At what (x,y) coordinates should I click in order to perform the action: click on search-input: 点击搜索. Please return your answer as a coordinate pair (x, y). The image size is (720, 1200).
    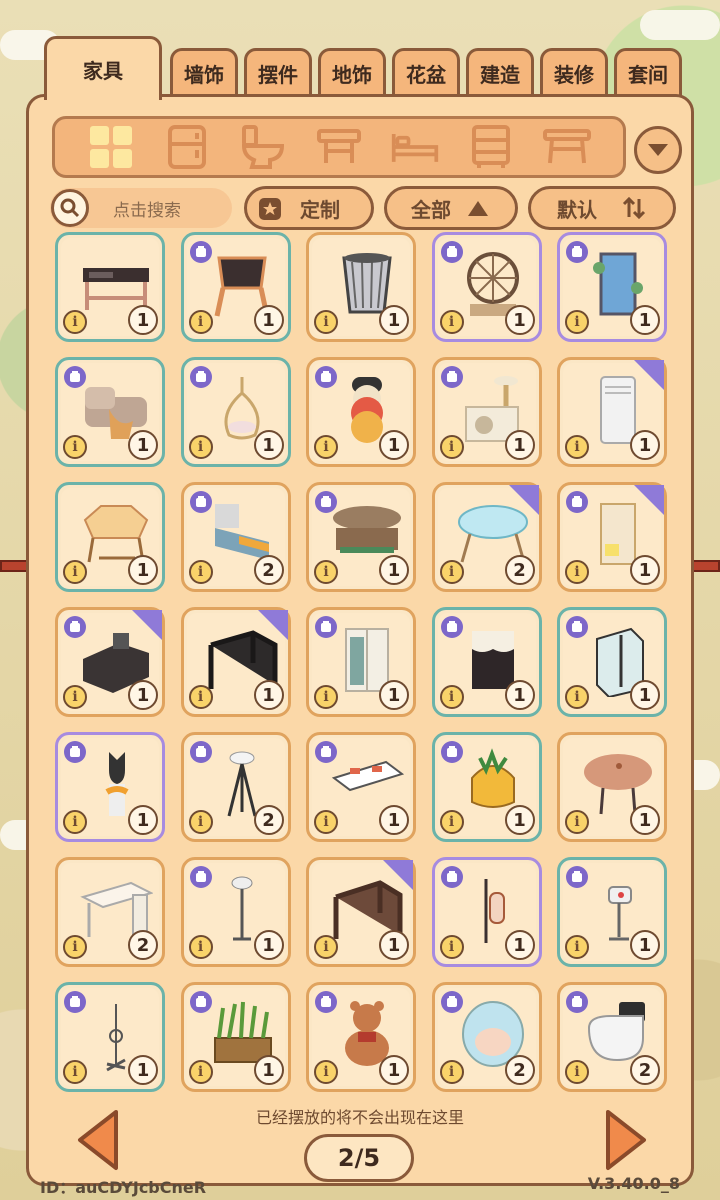
    Looking at the image, I should click on (141, 208).